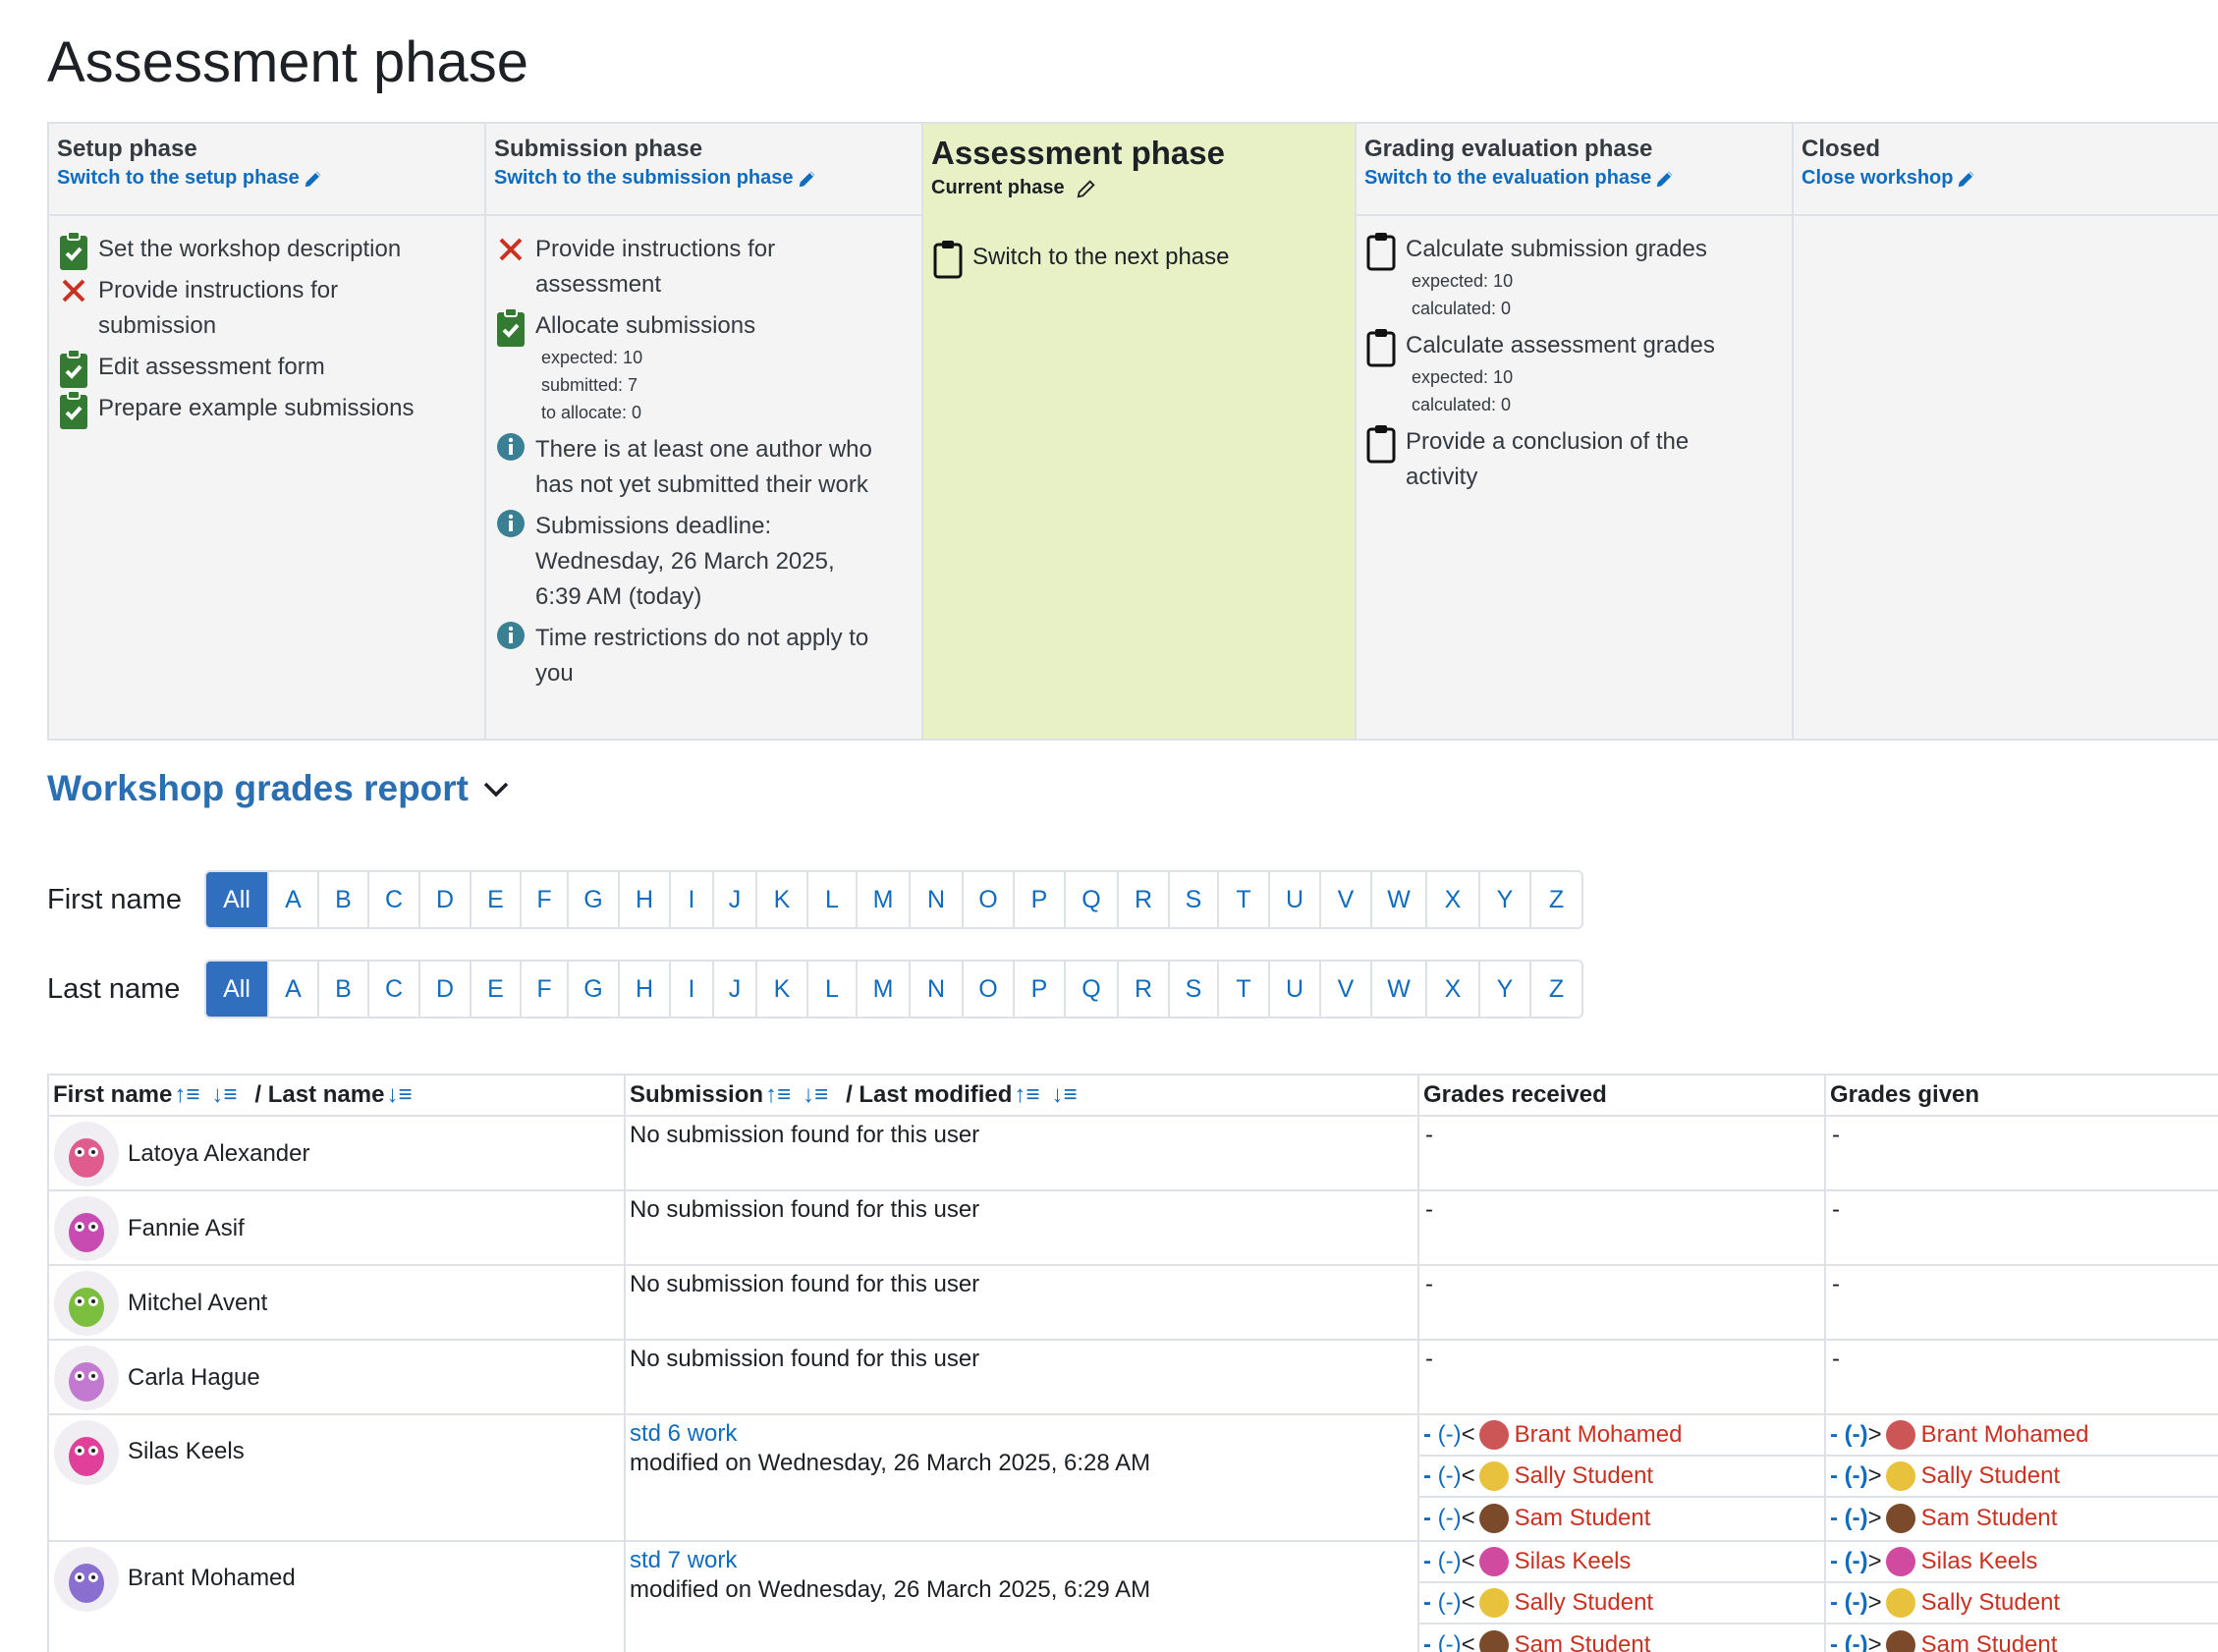 The width and height of the screenshot is (2218, 1652). I want to click on task-item: Switch to the next phase, so click(1143, 259).